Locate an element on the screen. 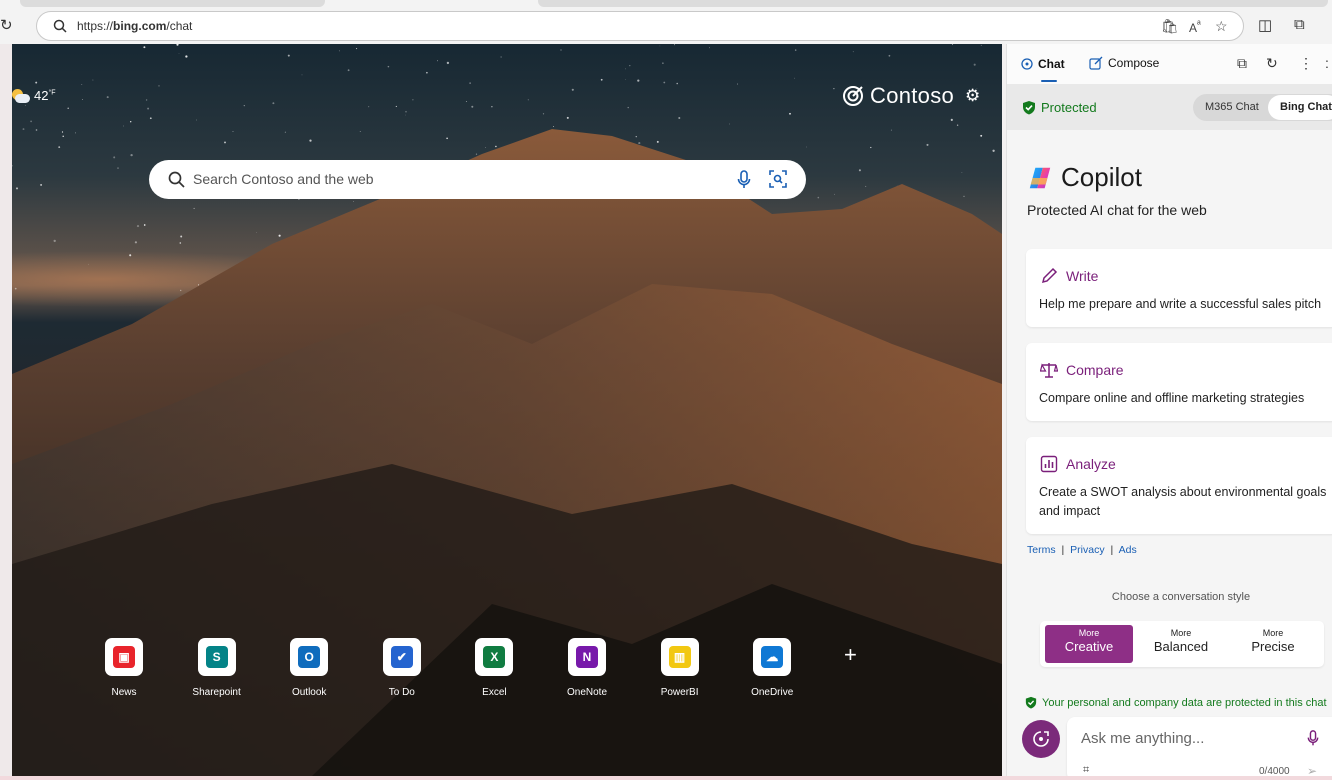 Image resolution: width=1332 pixels, height=780 pixels. todo-icon: ✔ is located at coordinates (401, 657).